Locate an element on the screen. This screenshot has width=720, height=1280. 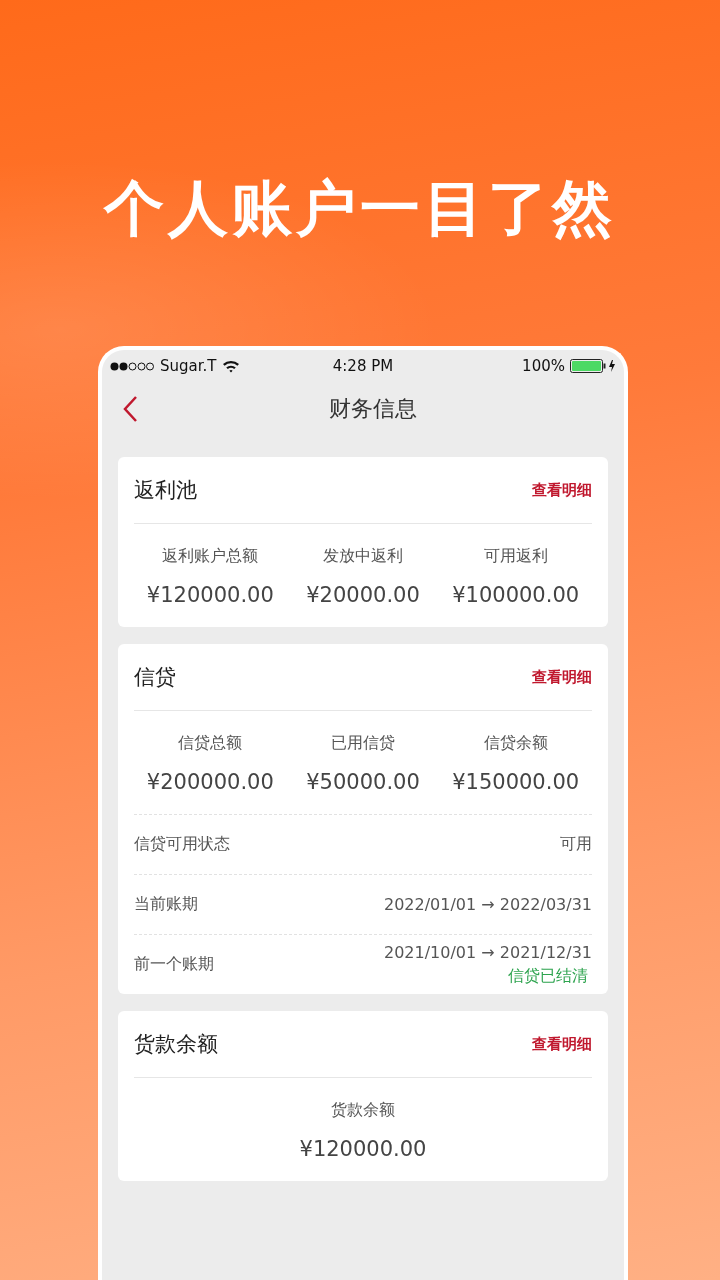
row-value: 可用 is located at coordinates (576, 844).